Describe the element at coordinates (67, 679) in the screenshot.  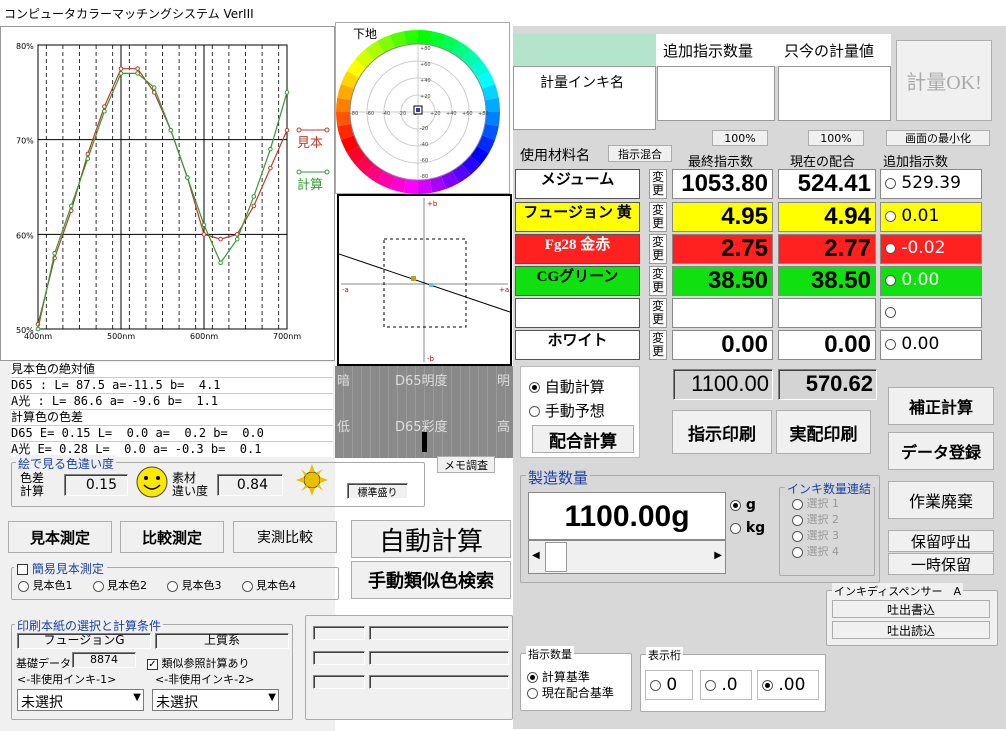
I see `unused-ink-1-label: <-非使用インキ-1>` at that location.